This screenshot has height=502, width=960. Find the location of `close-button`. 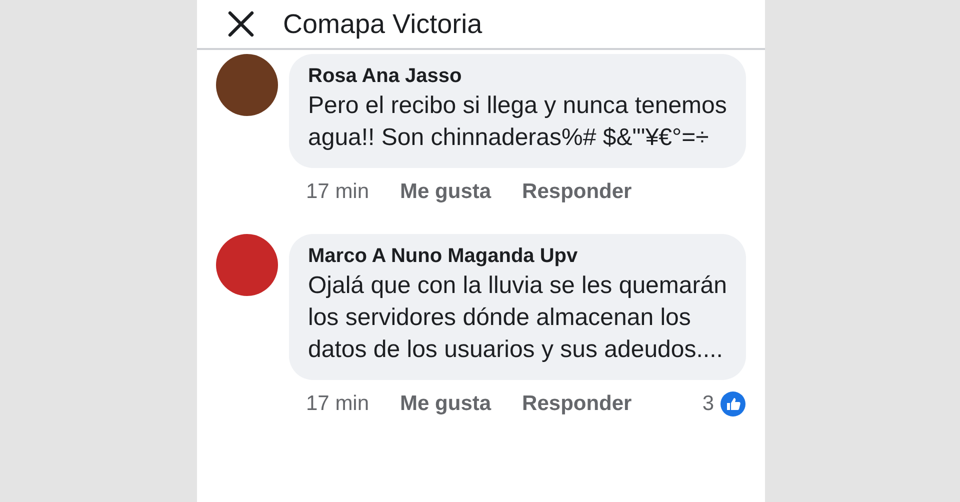

close-button is located at coordinates (241, 24).